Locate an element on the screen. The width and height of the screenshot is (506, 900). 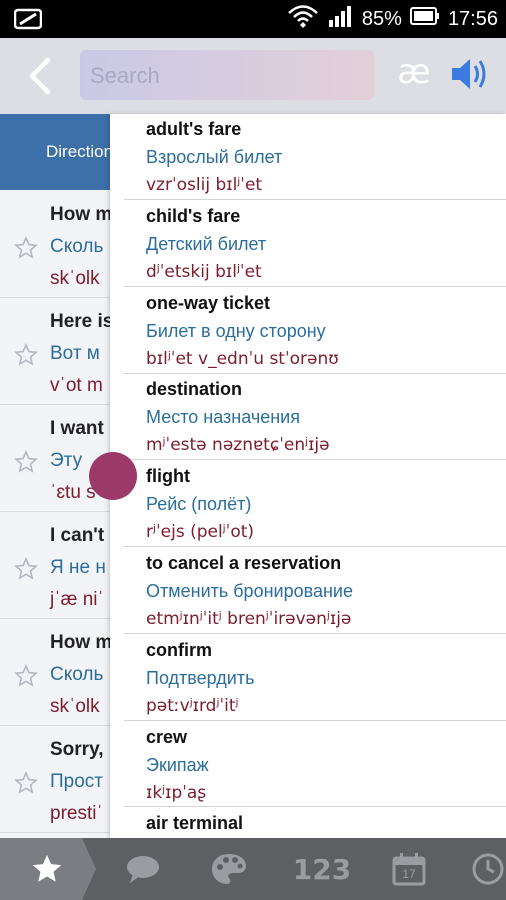
tab-numbers: 123 is located at coordinates (322, 869).